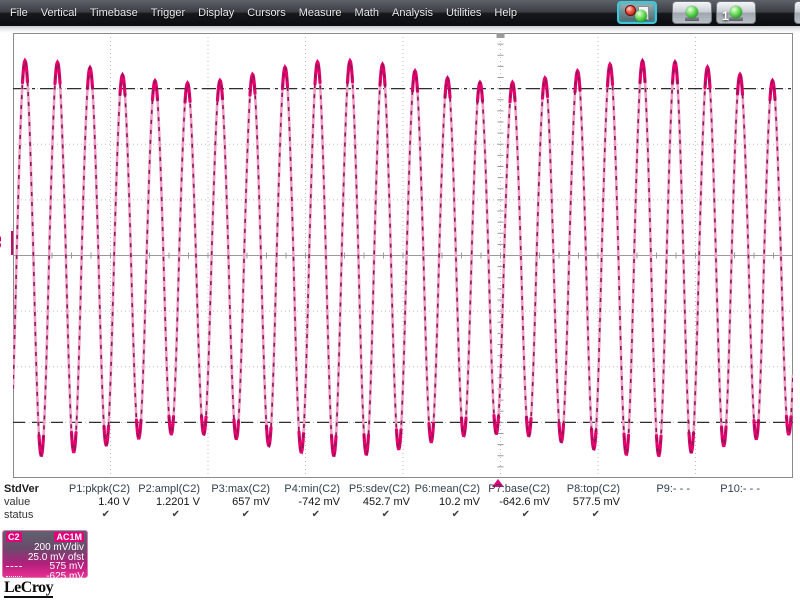  Describe the element at coordinates (320, 13) in the screenshot. I see `menu-item-measure: Measure` at that location.